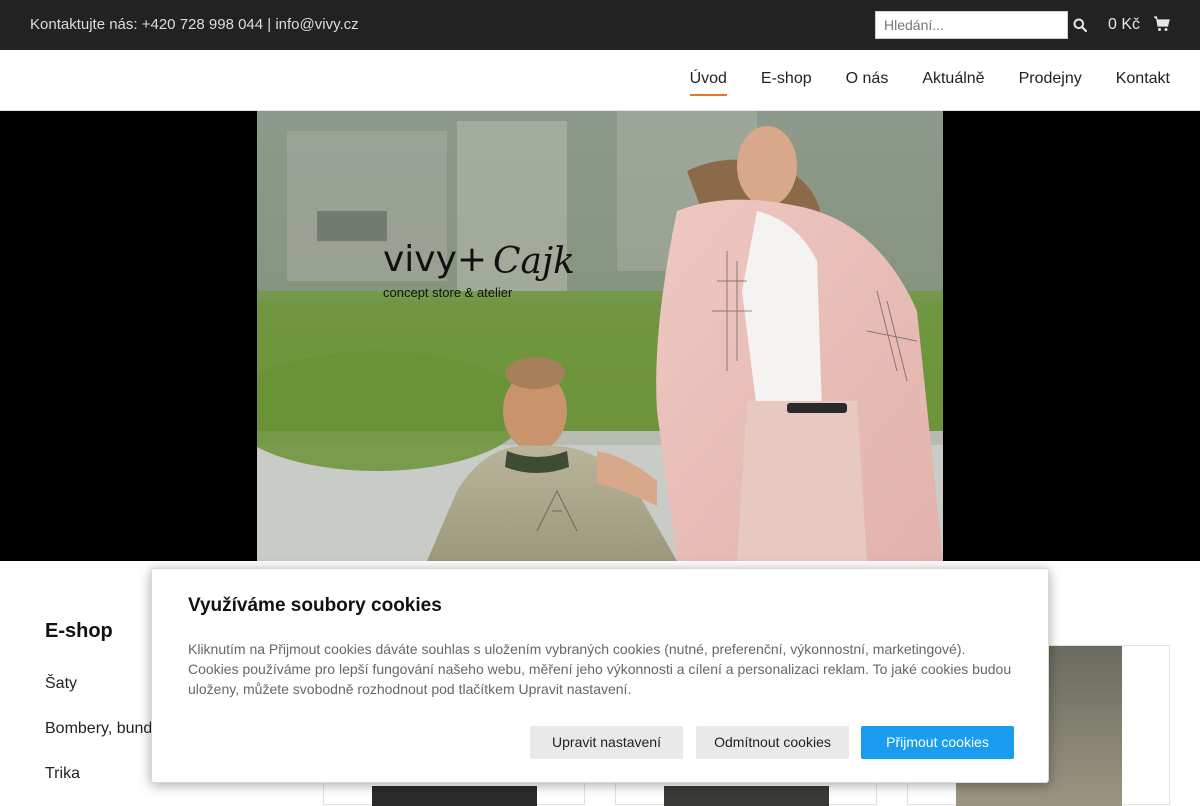 The height and width of the screenshot is (806, 1200). I want to click on nav-item-uvod: Úvod, so click(708, 83).